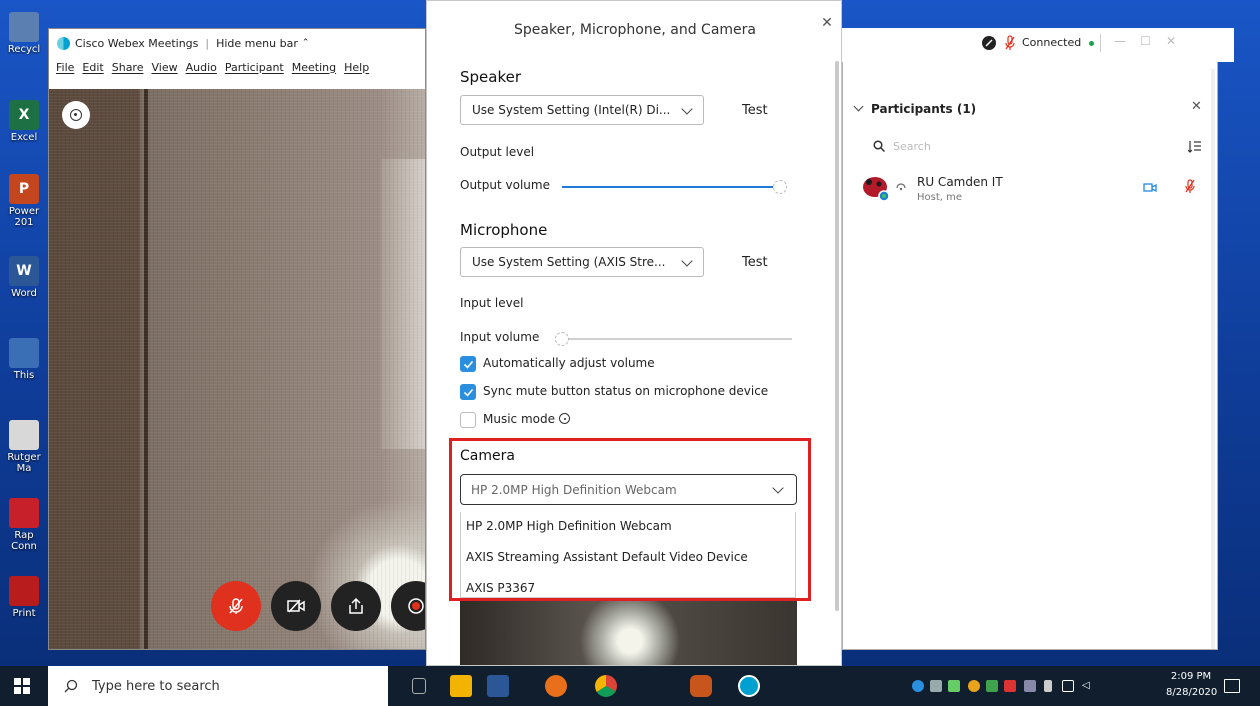  What do you see at coordinates (500, 337) in the screenshot?
I see `input-volume-label: Input volume` at bounding box center [500, 337].